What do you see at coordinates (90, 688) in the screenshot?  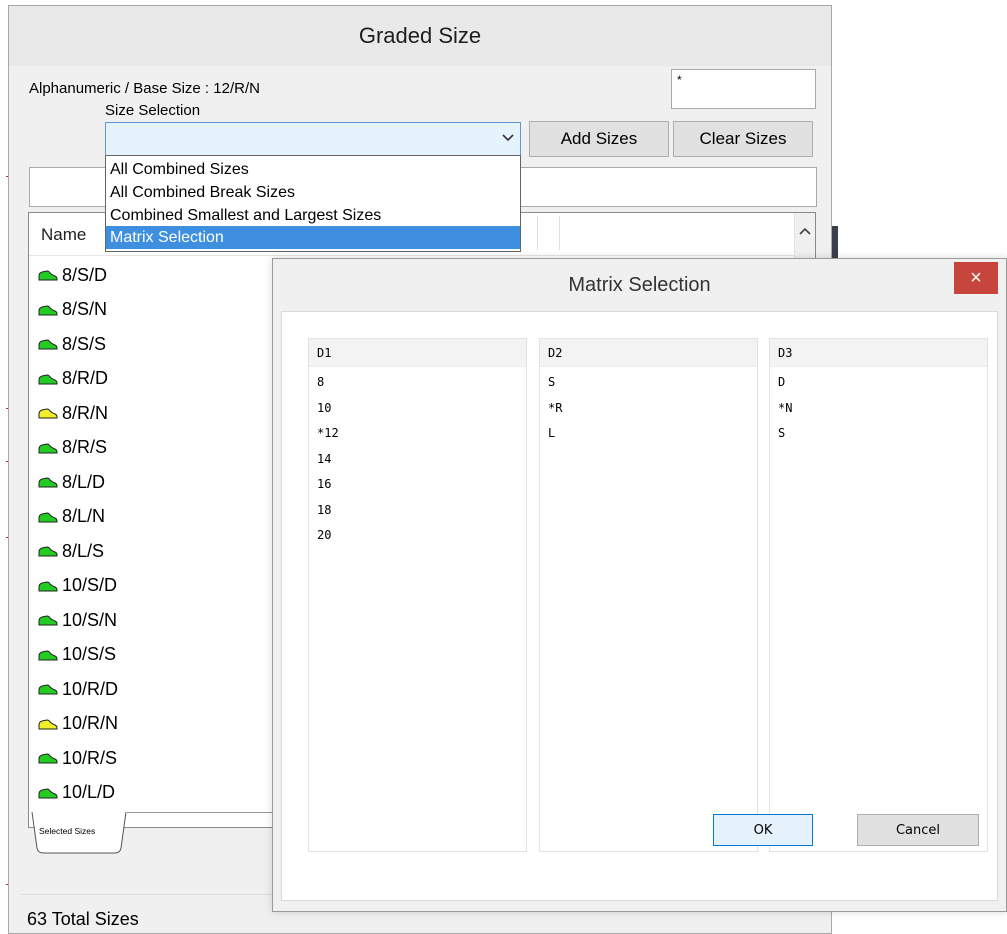 I see `size-label: 10/R/D` at bounding box center [90, 688].